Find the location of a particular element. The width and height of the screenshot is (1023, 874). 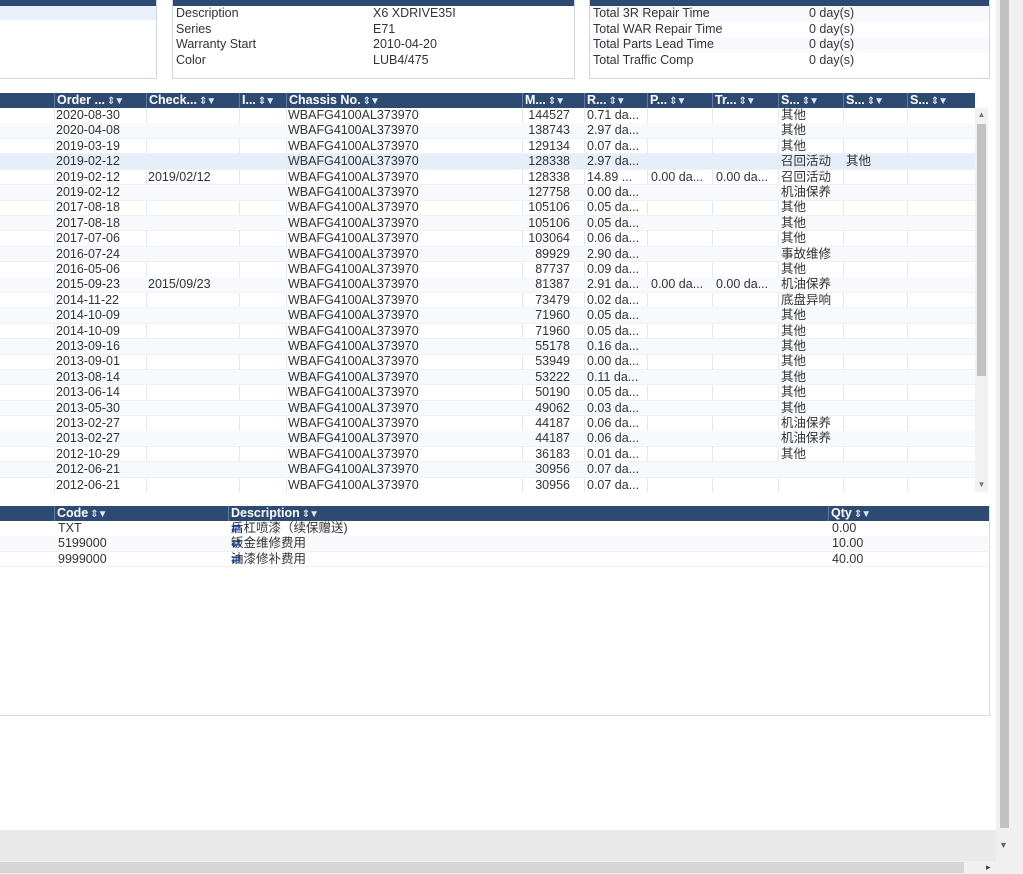

orders-column-header: P... ⇕▼ is located at coordinates (679, 100).